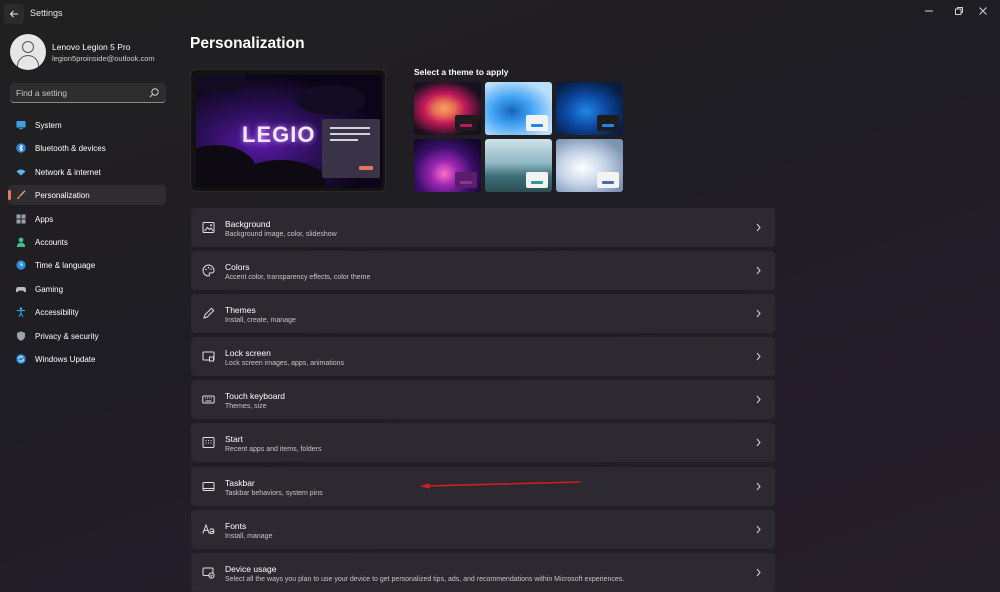 The image size is (1000, 592). Describe the element at coordinates (208, 270) in the screenshot. I see `palette-icon` at that location.